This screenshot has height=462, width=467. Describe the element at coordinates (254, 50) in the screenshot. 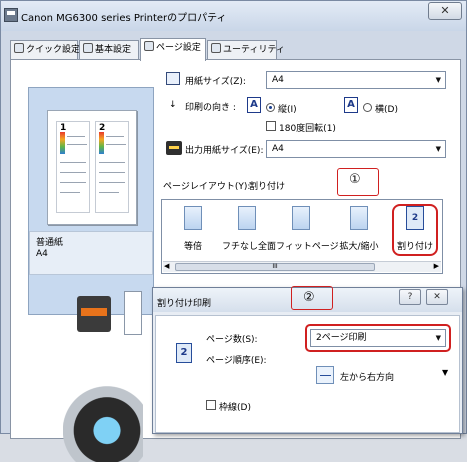

I see `tab-label: ユーティリティ` at that location.